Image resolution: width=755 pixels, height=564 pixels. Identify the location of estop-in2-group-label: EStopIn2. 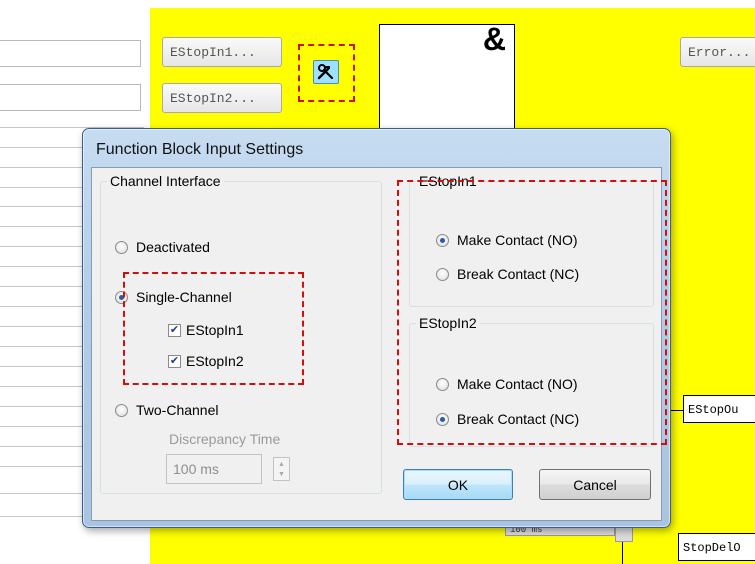
(448, 323).